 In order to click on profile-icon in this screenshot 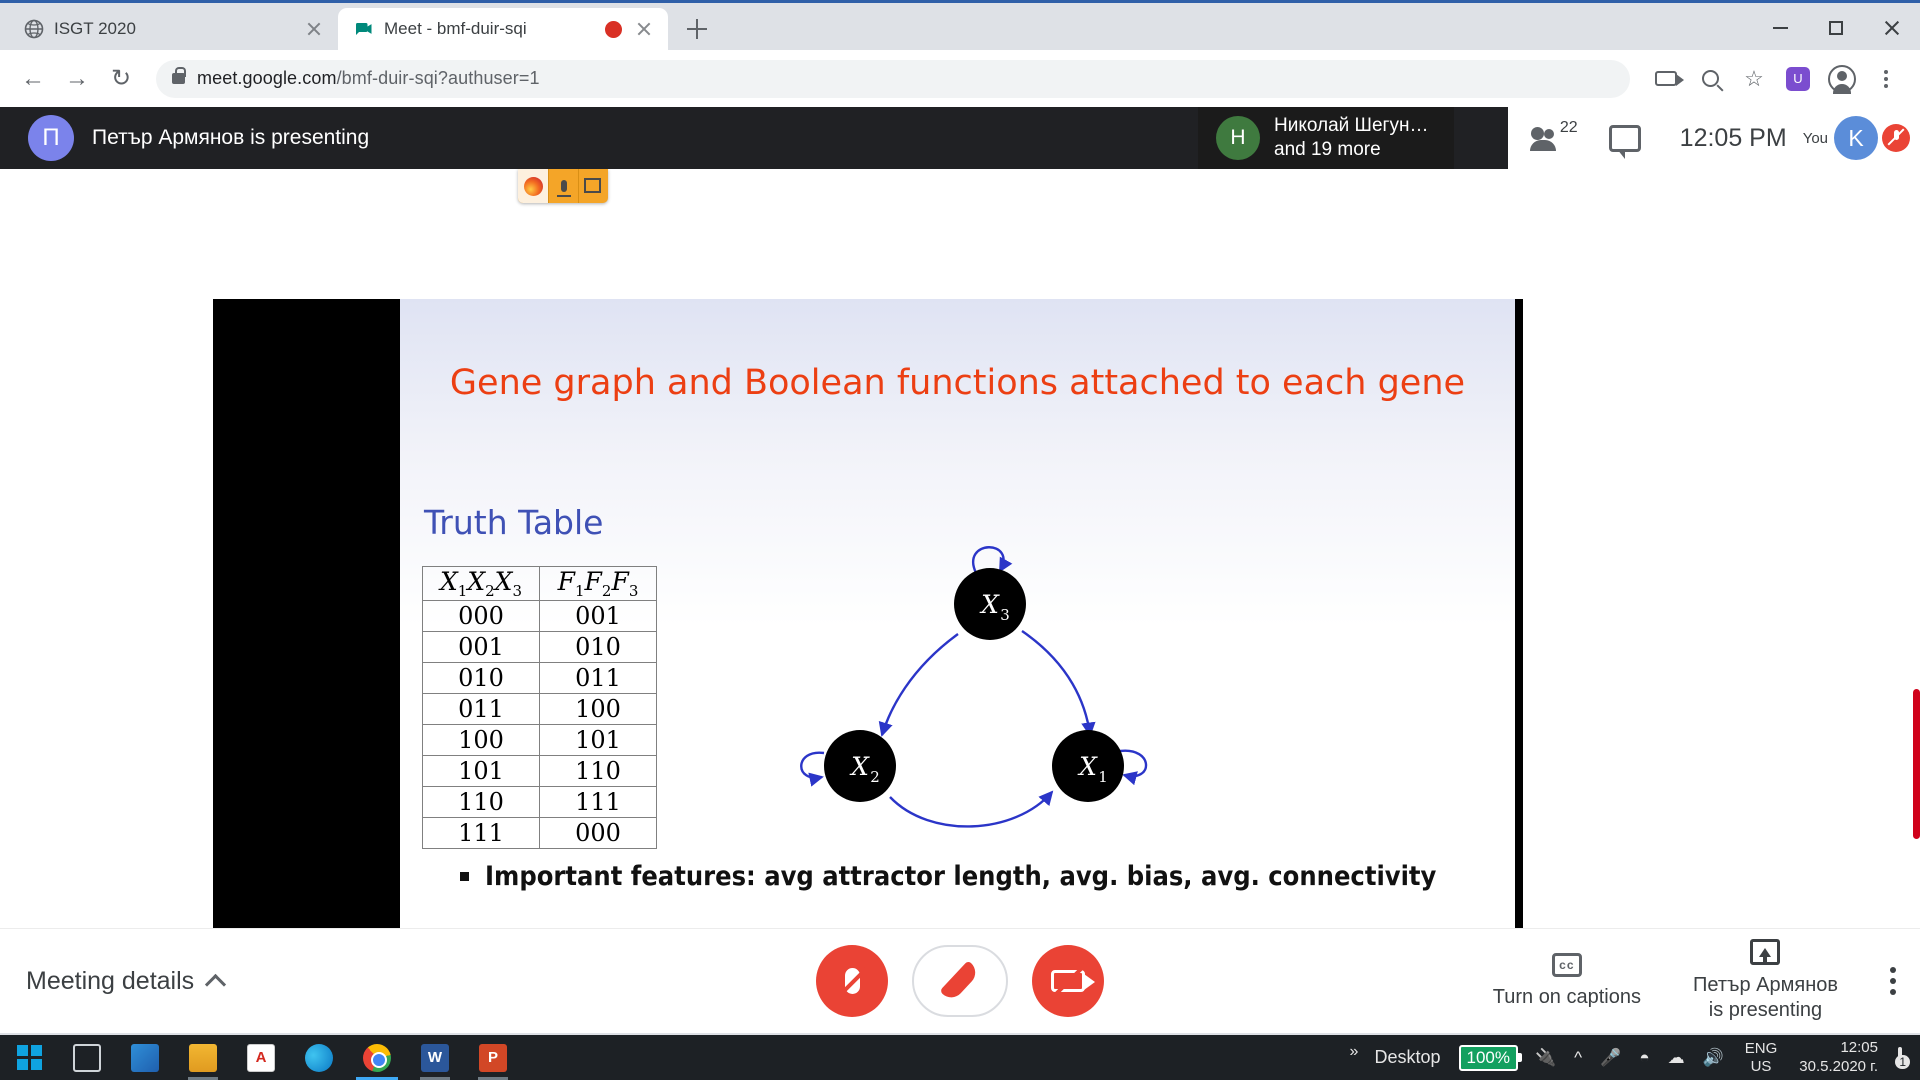, I will do `click(1842, 79)`.